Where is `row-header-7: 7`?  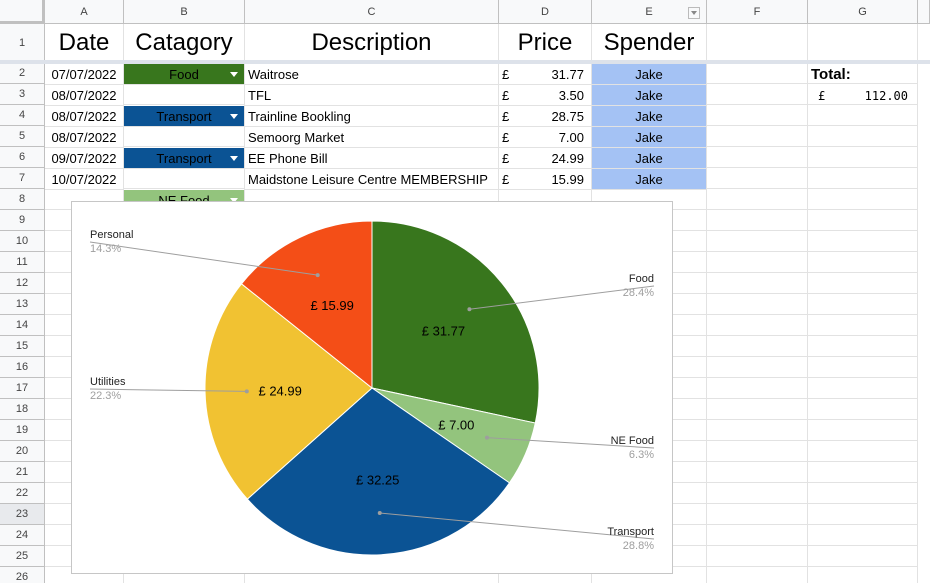
row-header-7: 7 is located at coordinates (22, 178).